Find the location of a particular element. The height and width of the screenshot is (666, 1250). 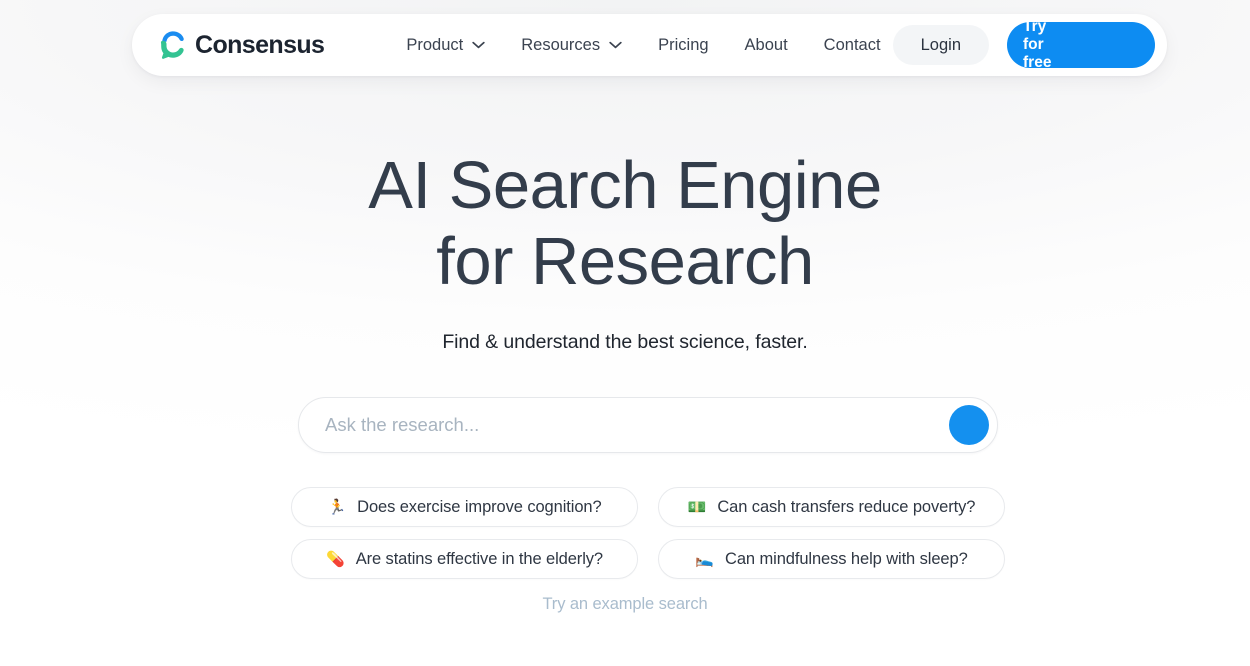

nav-label-about: About is located at coordinates (766, 44).